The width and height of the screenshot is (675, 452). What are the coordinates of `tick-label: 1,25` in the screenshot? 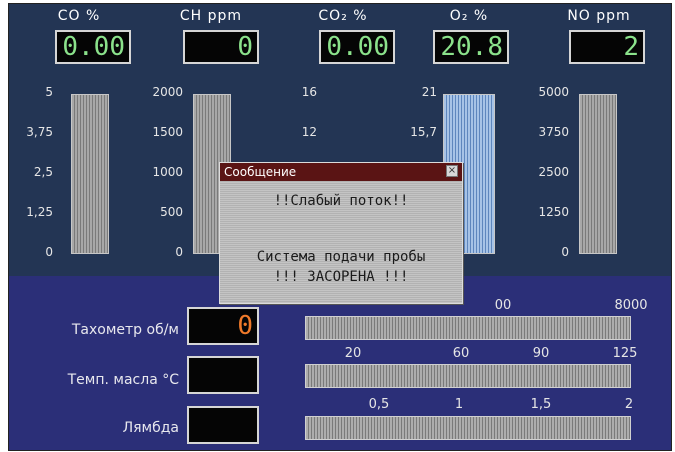 It's located at (39, 212).